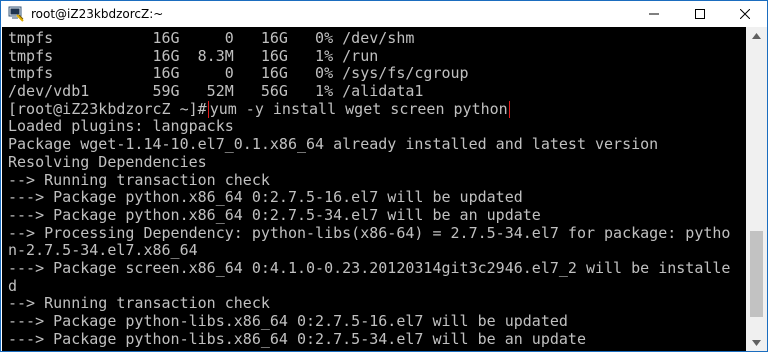 The width and height of the screenshot is (768, 352). I want to click on terminal-line: n-2.7.5-34.el7.x86_64, so click(103, 251).